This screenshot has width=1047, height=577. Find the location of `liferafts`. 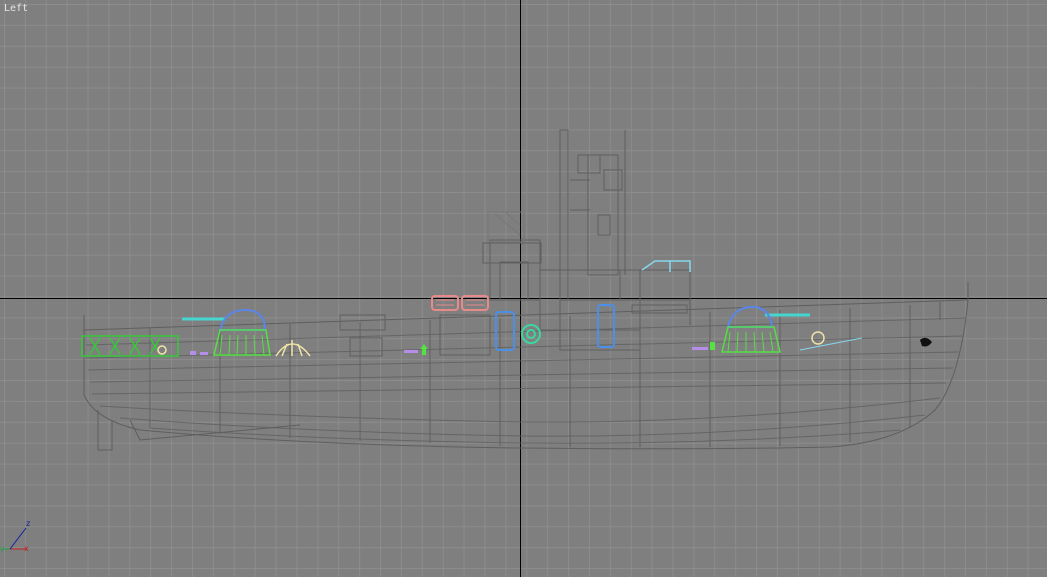

liferafts is located at coordinates (460, 303).